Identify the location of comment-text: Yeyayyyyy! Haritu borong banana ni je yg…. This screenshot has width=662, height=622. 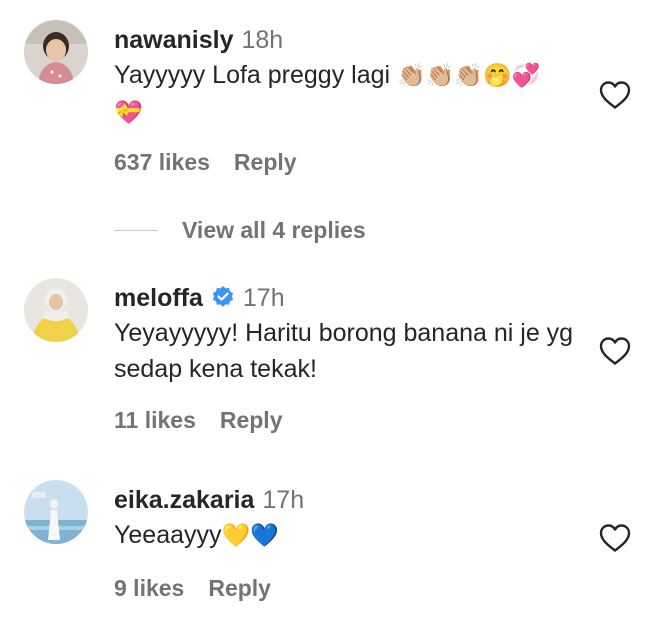
(349, 351).